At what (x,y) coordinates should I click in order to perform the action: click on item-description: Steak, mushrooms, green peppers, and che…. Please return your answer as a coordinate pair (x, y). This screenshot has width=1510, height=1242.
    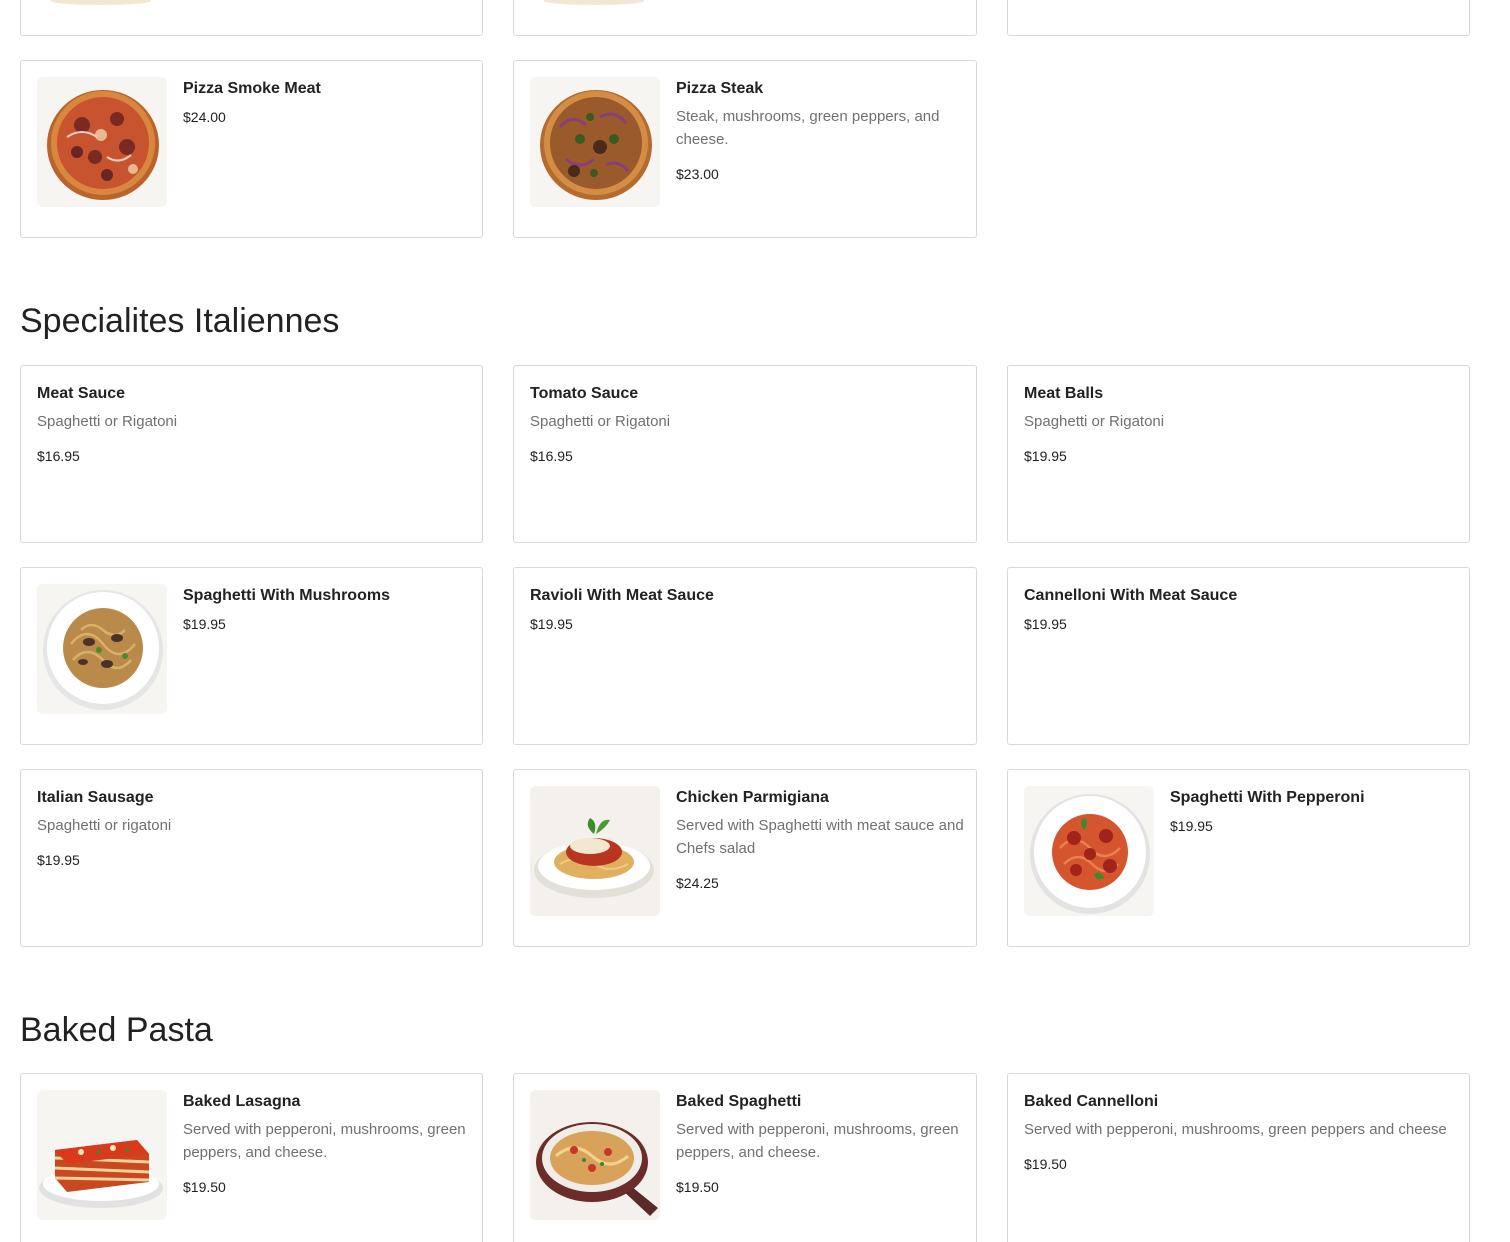
    Looking at the image, I should click on (808, 128).